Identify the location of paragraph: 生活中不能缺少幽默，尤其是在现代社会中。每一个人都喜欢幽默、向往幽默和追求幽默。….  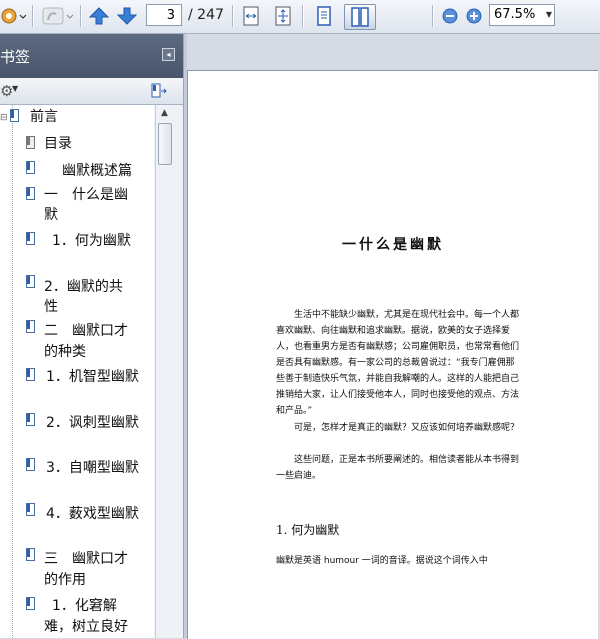
(398, 363).